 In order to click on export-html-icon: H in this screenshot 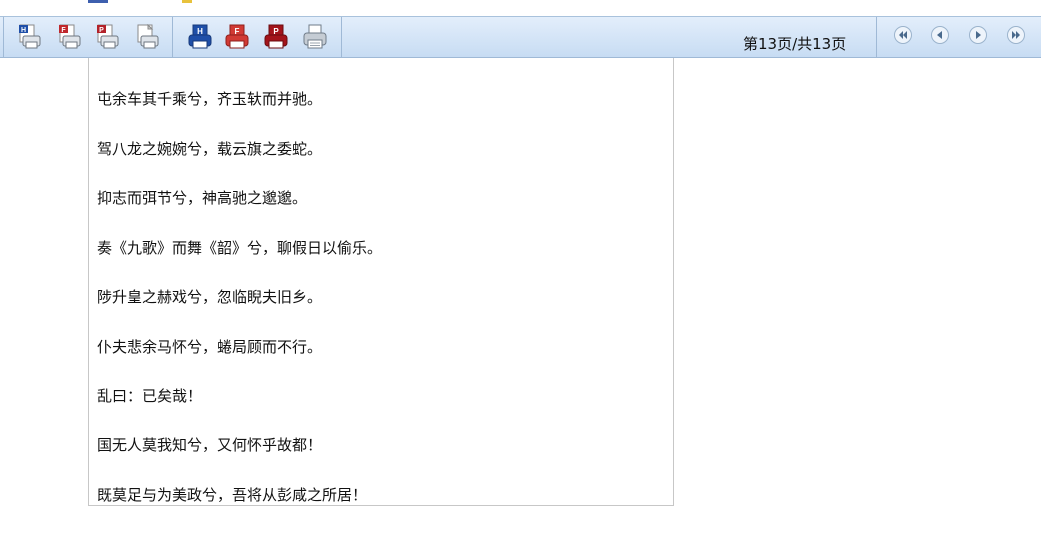, I will do `click(200, 36)`.